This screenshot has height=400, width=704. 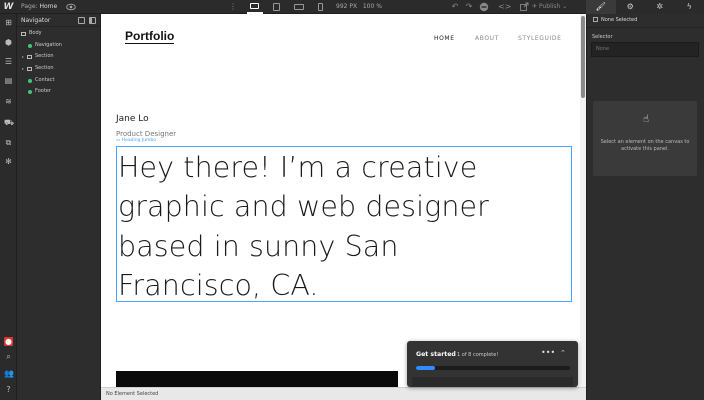 What do you see at coordinates (602, 37) in the screenshot?
I see `selector-label: Selector` at bounding box center [602, 37].